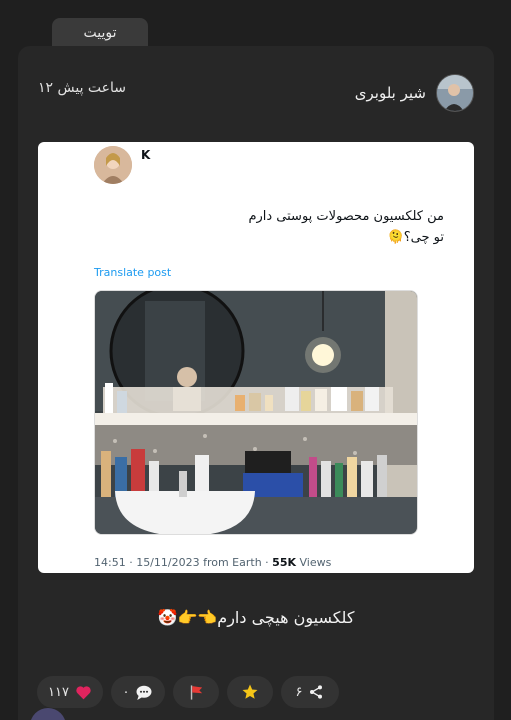 The width and height of the screenshot is (511, 720). Describe the element at coordinates (294, 227) in the screenshot. I see `embed-tweet-text: من کلکسیون محصولات پوستی دارم تو چی؟🫠` at that location.